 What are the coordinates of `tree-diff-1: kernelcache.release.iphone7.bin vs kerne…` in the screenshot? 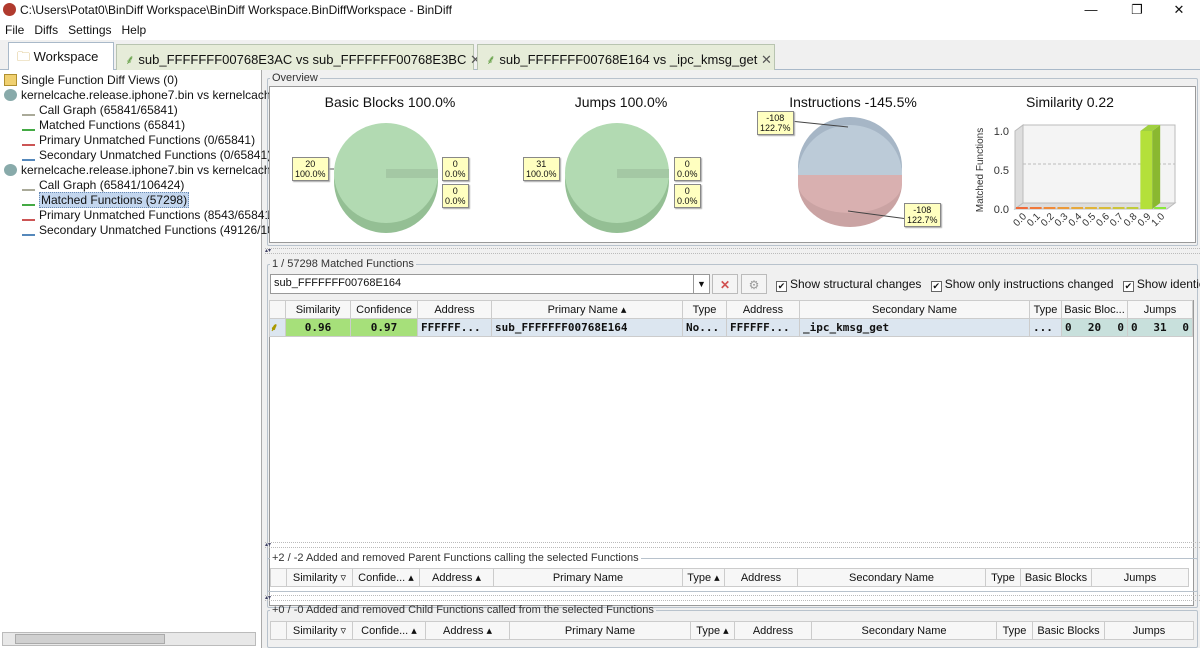 It's located at (137, 95).